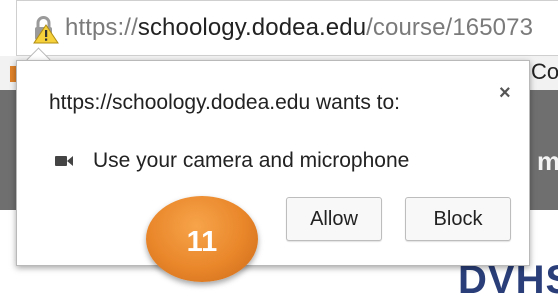 The width and height of the screenshot is (558, 303). Describe the element at coordinates (225, 102) in the screenshot. I see `prompt-title: https://schoology.dodea.edu wants to:` at that location.